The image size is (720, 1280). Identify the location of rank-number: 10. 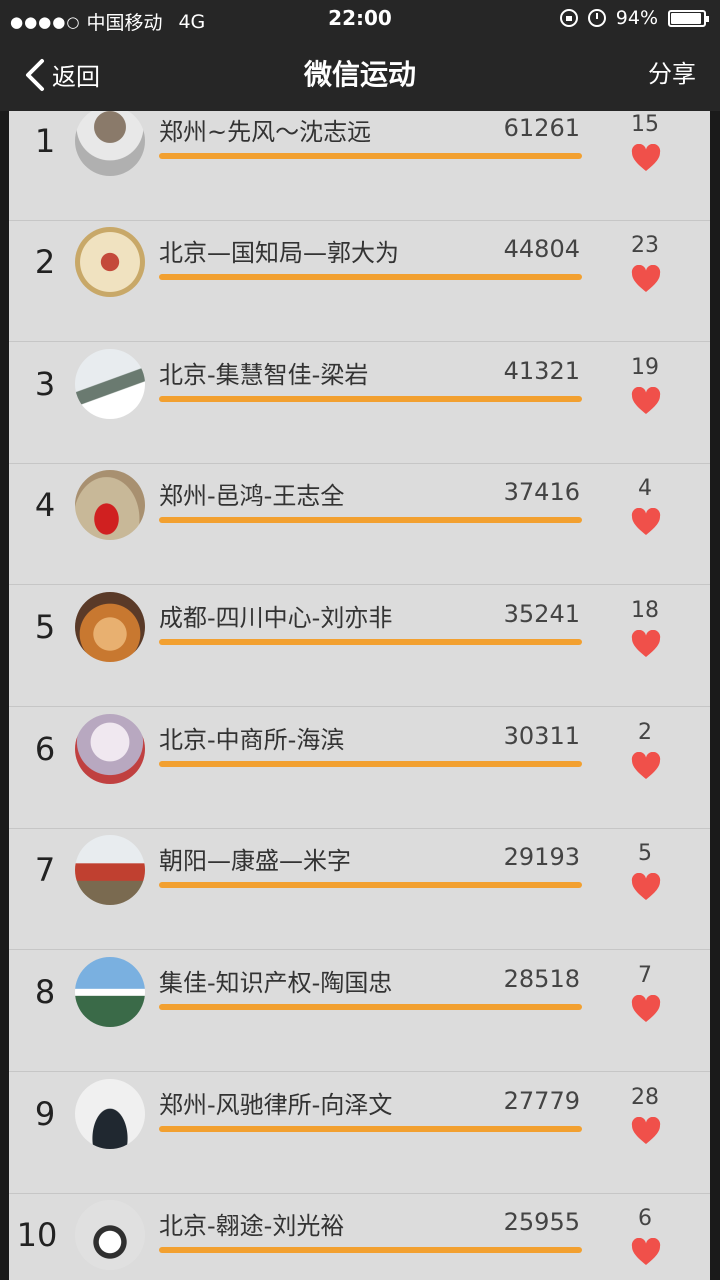
(37, 1235).